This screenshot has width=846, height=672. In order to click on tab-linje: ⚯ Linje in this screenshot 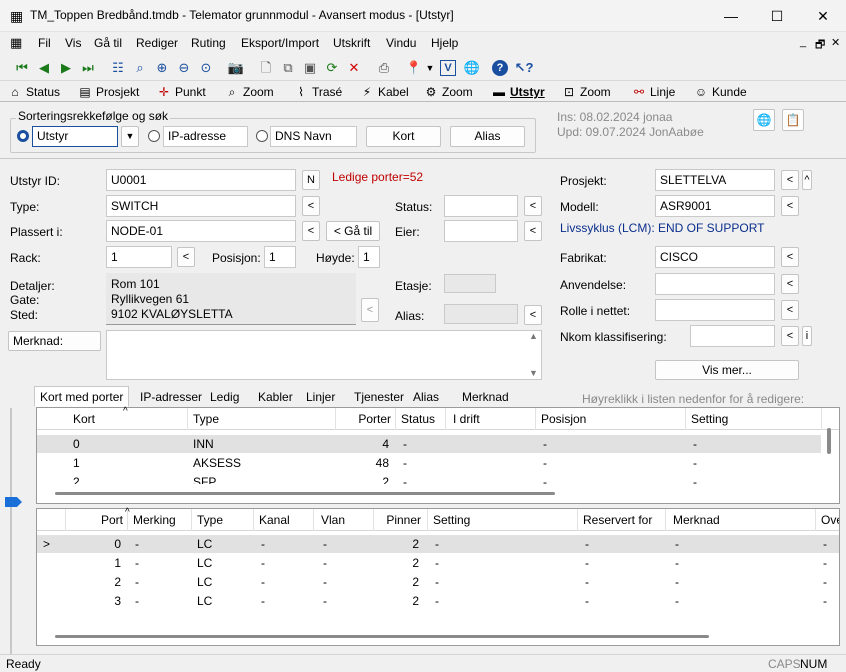, I will do `click(653, 92)`.